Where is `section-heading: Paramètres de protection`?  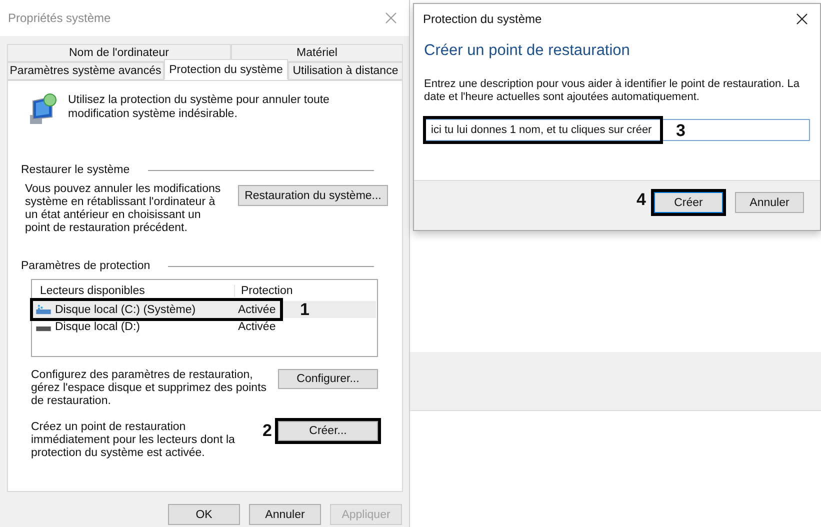 section-heading: Paramètres de protection is located at coordinates (85, 266).